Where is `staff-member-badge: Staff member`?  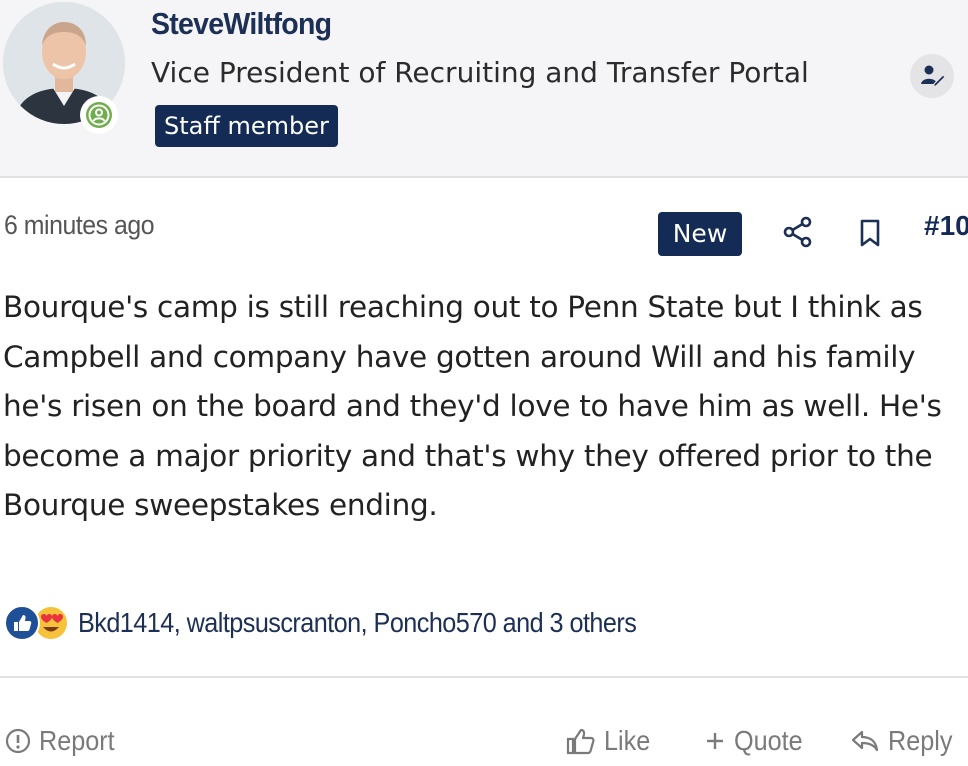
staff-member-badge: Staff member is located at coordinates (246, 126).